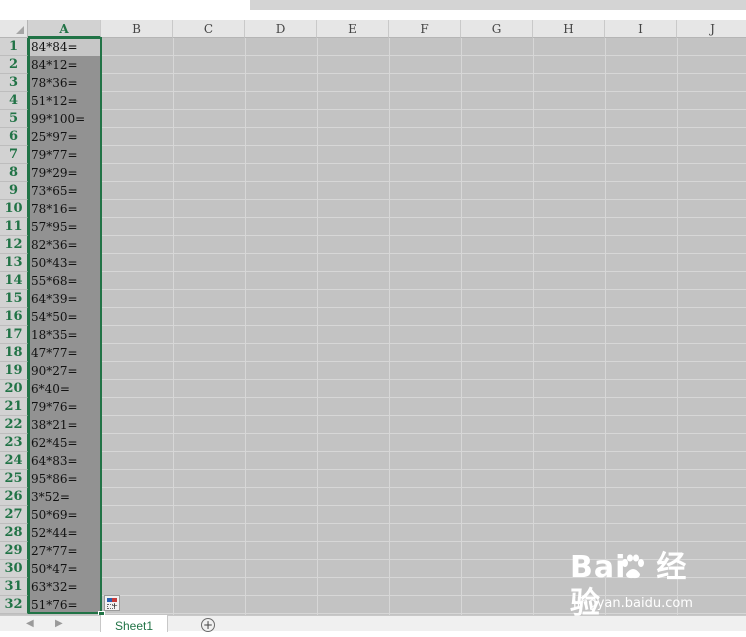  I want to click on cell-a27: 50*69=, so click(64, 515).